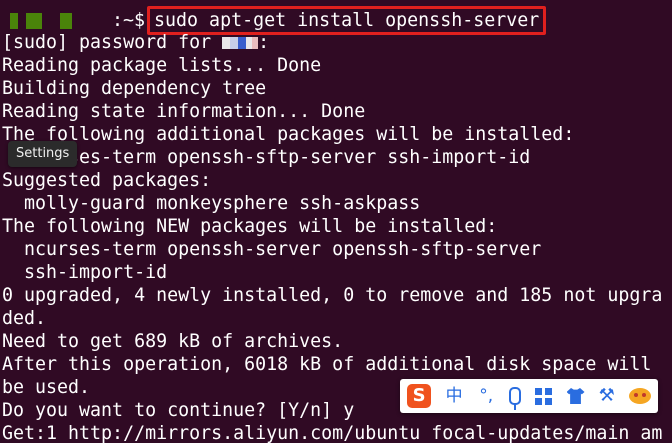 The height and width of the screenshot is (443, 672). What do you see at coordinates (607, 396) in the screenshot?
I see `tools-icon: ⚒` at bounding box center [607, 396].